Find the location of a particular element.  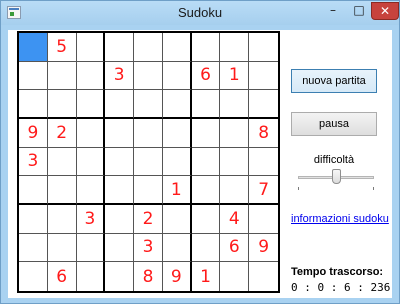

minimize-button: – is located at coordinates (333, 11).